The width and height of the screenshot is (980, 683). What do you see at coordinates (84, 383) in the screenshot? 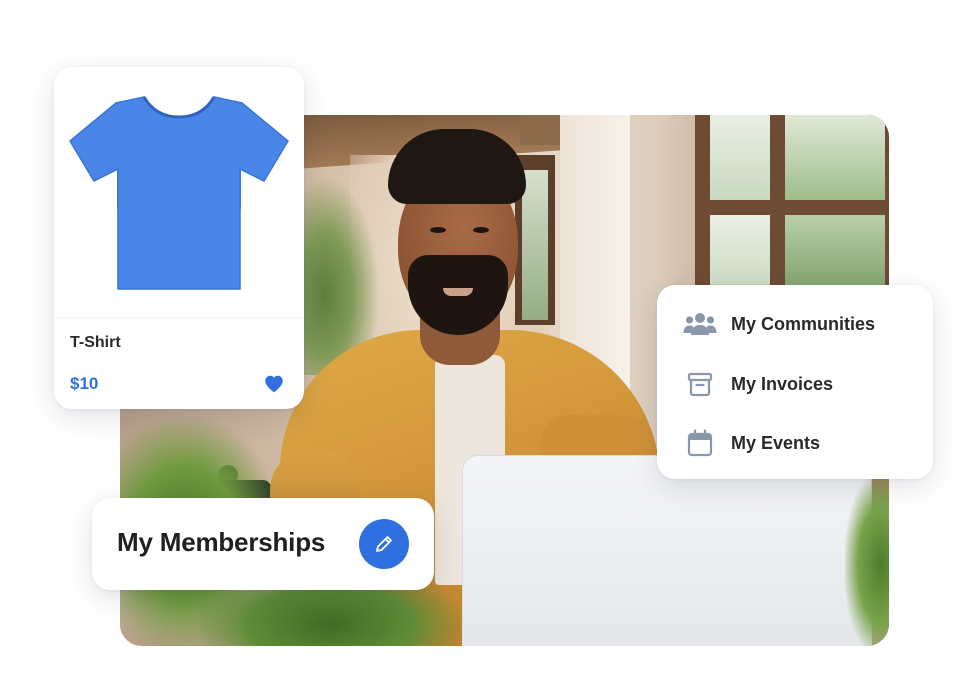
I see `product-price: $10` at bounding box center [84, 383].